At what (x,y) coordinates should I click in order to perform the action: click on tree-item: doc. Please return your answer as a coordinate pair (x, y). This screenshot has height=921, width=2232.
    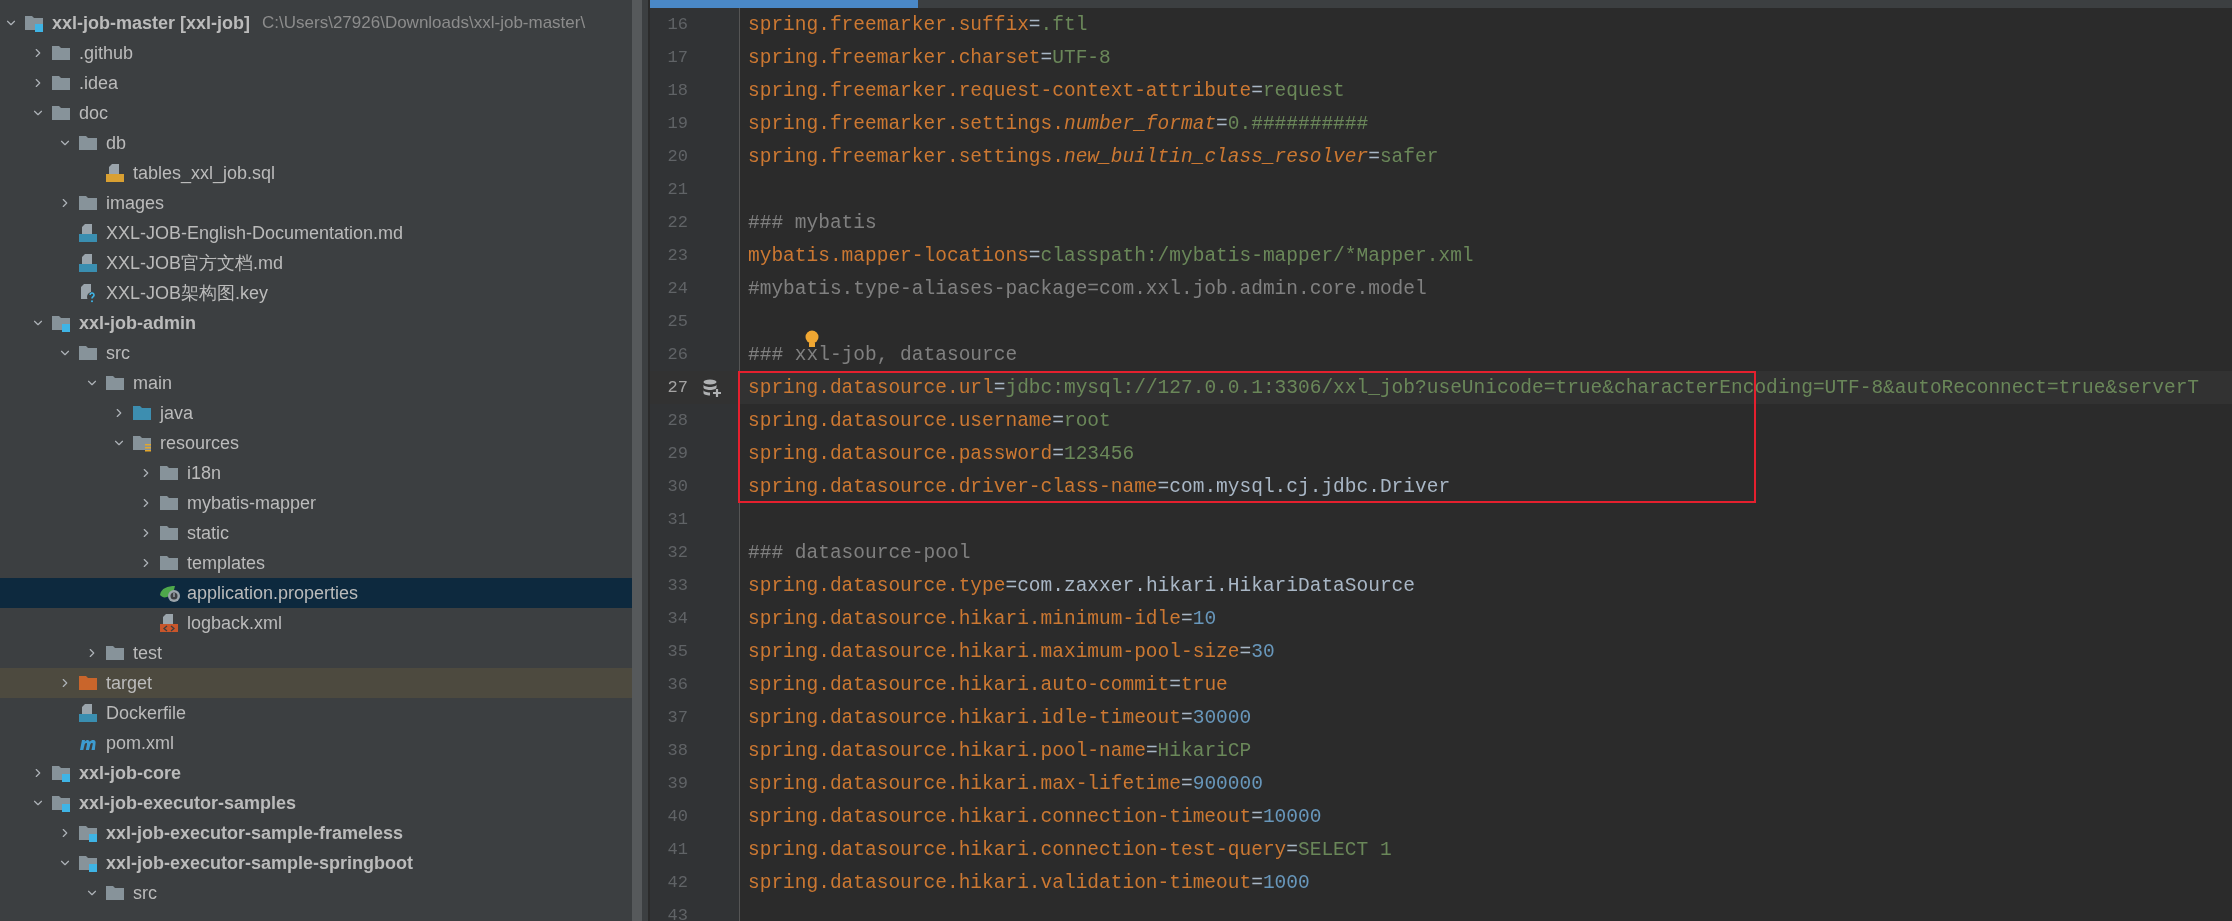
    Looking at the image, I should click on (316, 113).